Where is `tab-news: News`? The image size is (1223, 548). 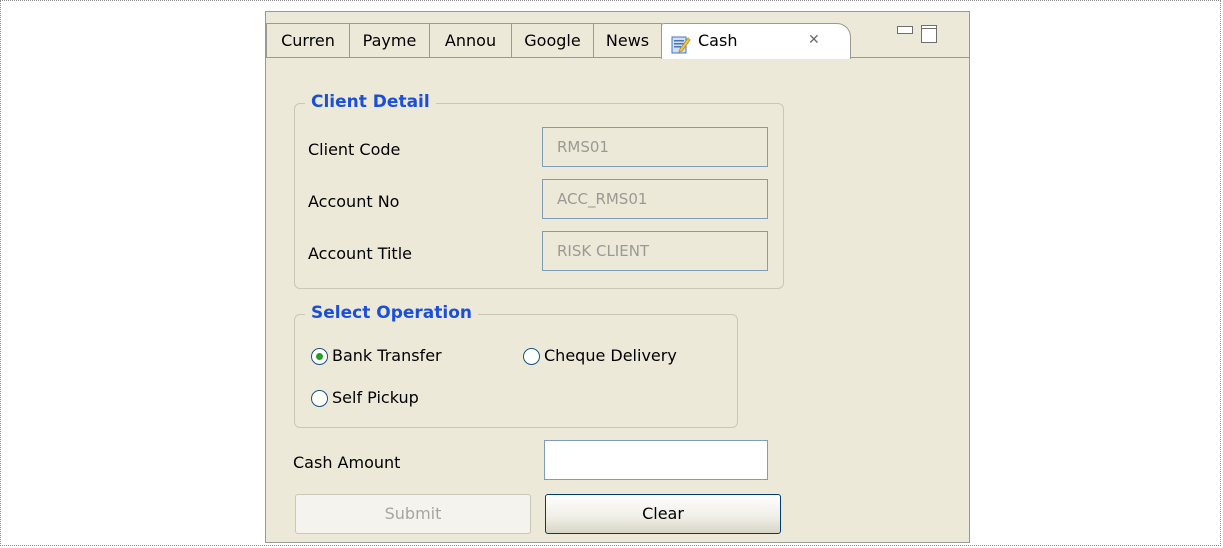 tab-news: News is located at coordinates (627, 40).